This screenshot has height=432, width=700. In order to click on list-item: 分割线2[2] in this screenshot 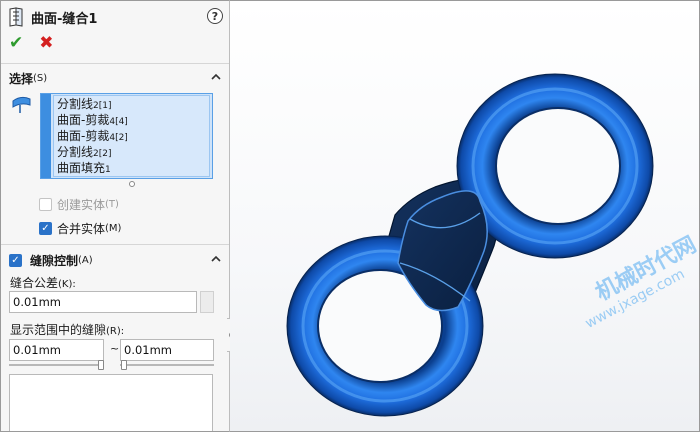, I will do `click(131, 152)`.